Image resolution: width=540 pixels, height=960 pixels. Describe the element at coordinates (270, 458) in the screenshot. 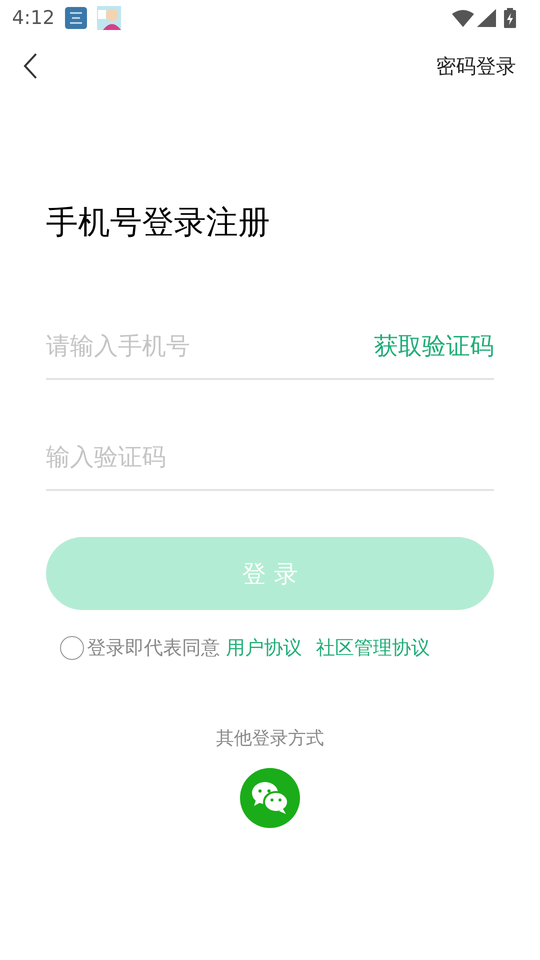

I see `code-field: 输入验证码` at that location.